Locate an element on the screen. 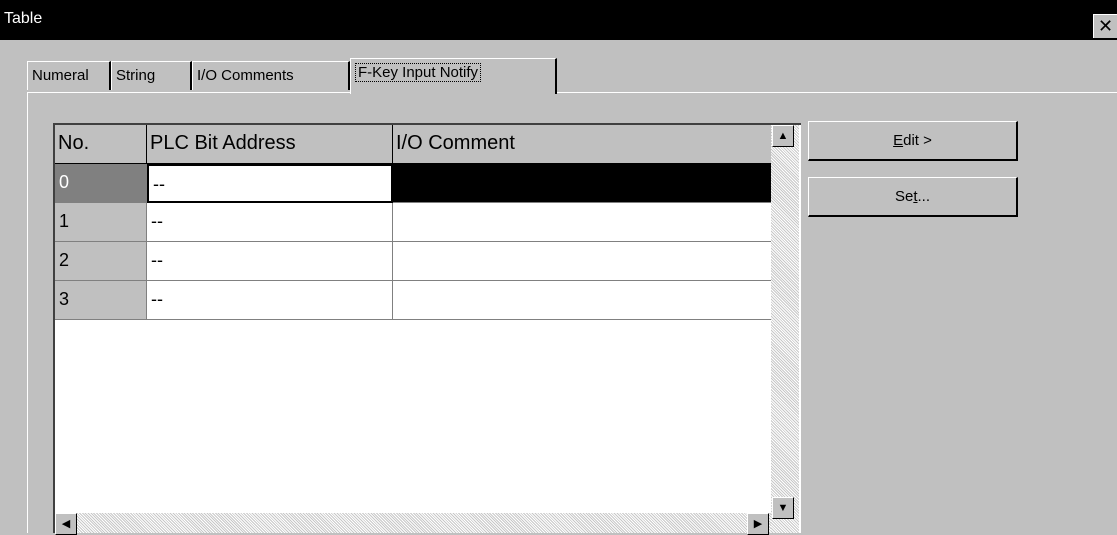  edit-accelerator: E is located at coordinates (898, 140).